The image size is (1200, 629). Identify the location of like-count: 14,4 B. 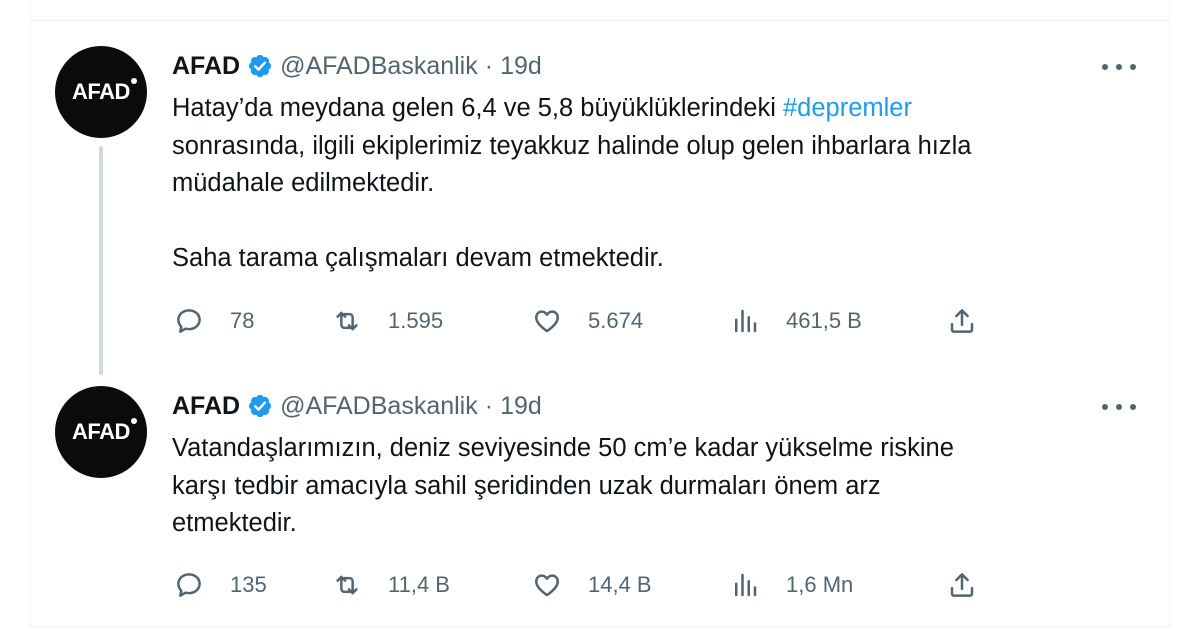
(620, 584).